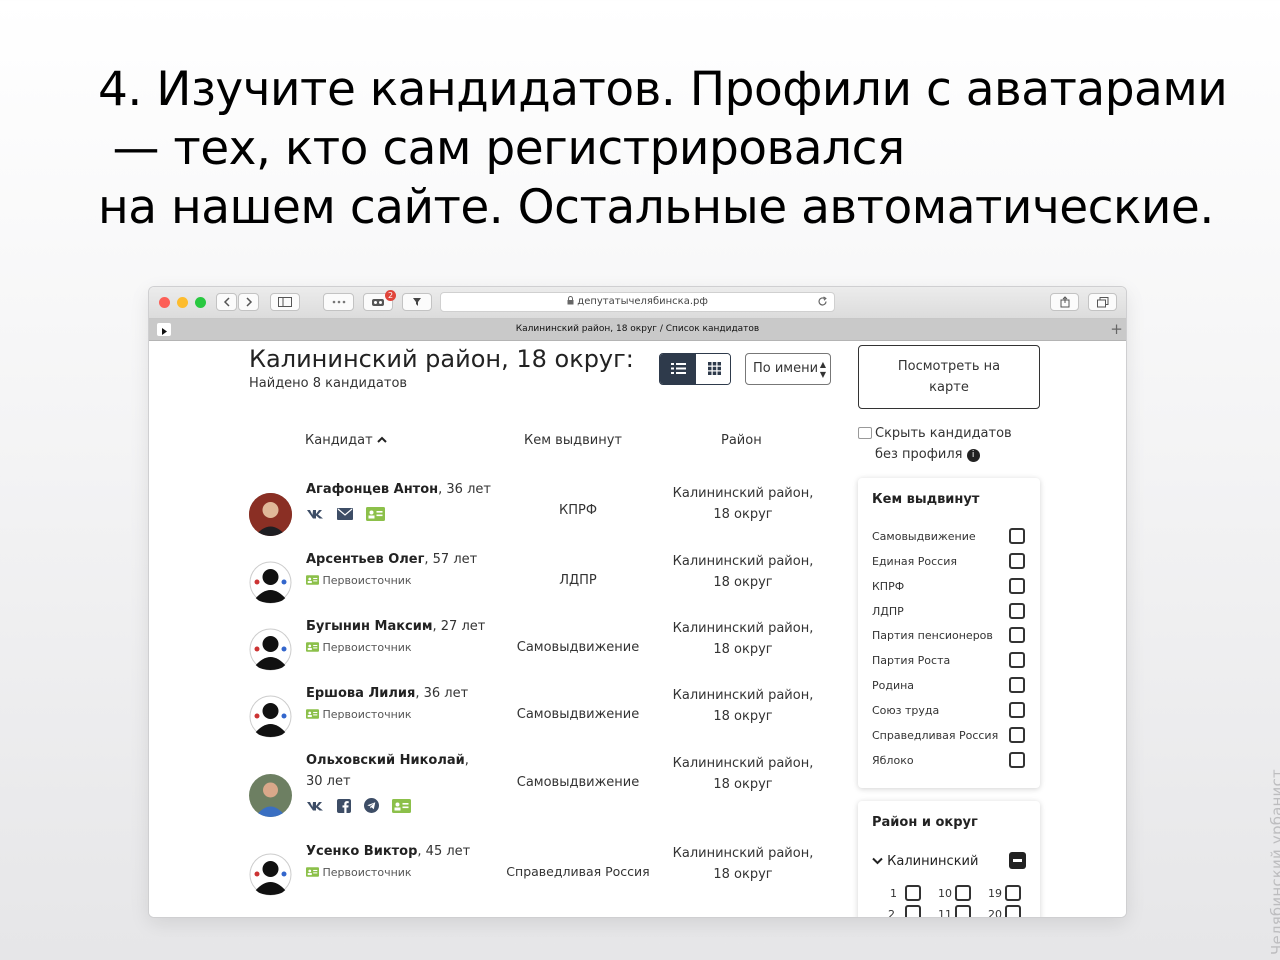 This screenshot has width=1280, height=960. I want to click on bookmark-button, so click(417, 302).